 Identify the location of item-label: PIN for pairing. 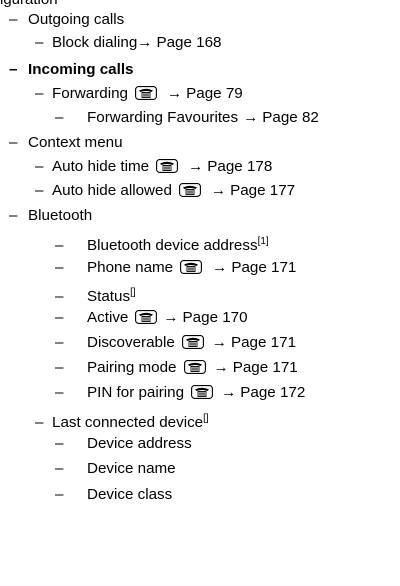
(136, 392).